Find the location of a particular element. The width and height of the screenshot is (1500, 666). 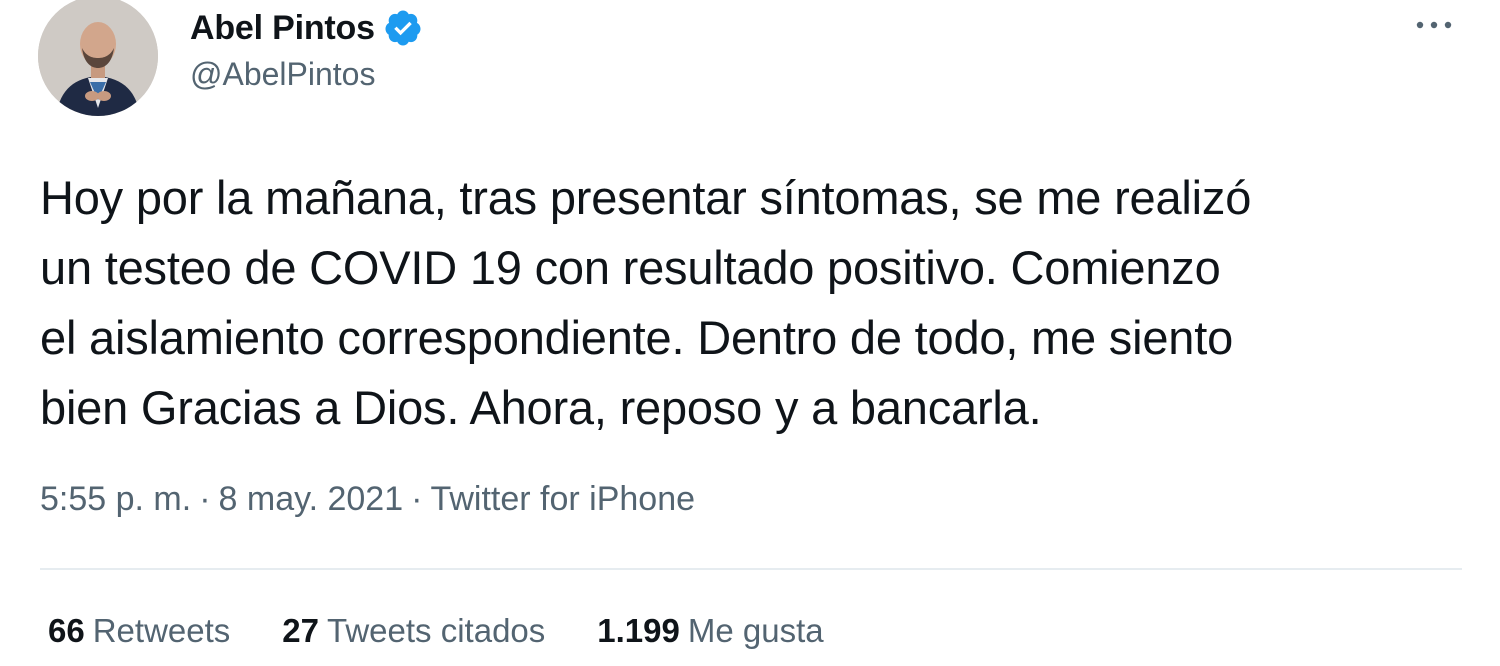

retweets-label: Retweets is located at coordinates (161, 630).